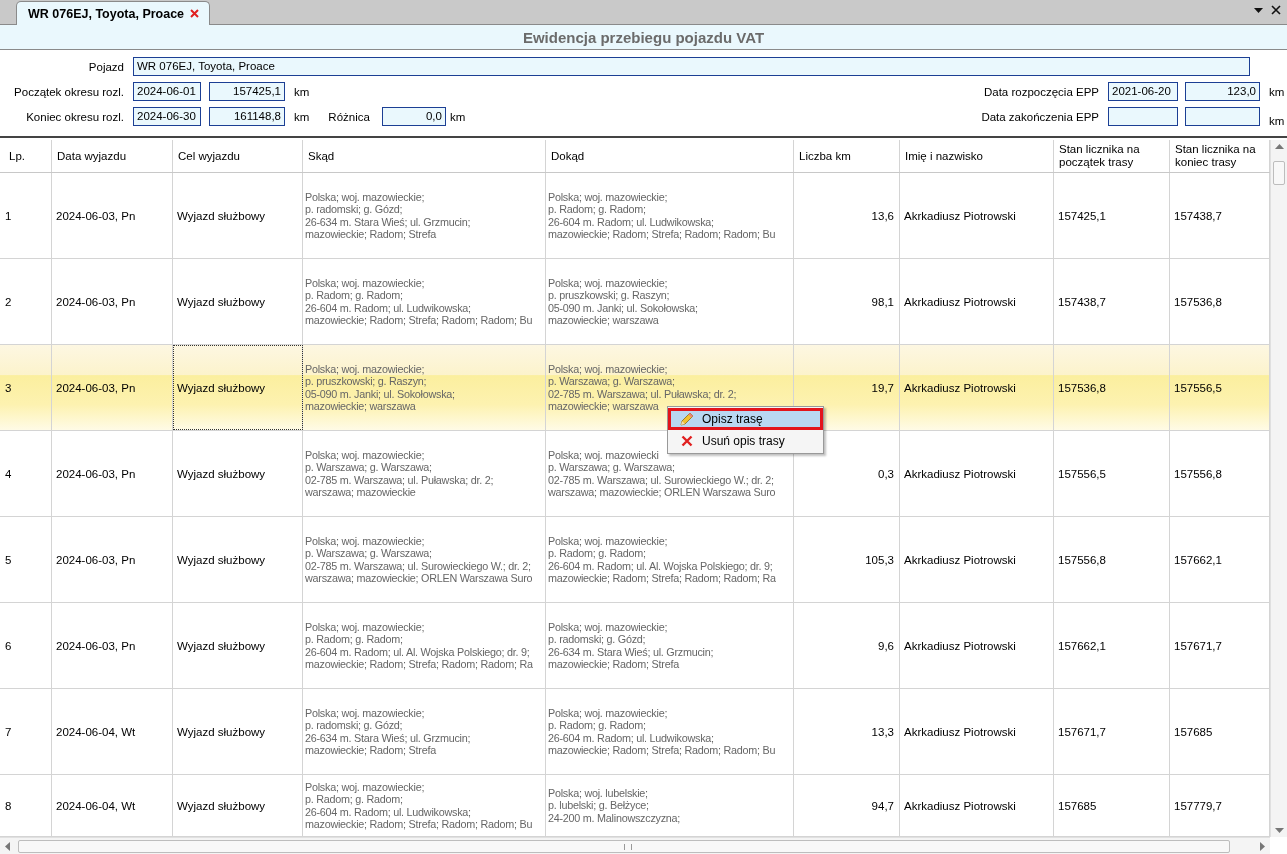 The height and width of the screenshot is (854, 1287). What do you see at coordinates (424, 559) in the screenshot?
I see `address-cell: Polska; woj. mazowieckie; p. Warszawa; g. Warszawa; 02-785 m. Warszawa; ul. Surowieckiego W.; dr. 2; warszawa; mazowieckie; ORLEN Warszawa Suro` at bounding box center [424, 559].